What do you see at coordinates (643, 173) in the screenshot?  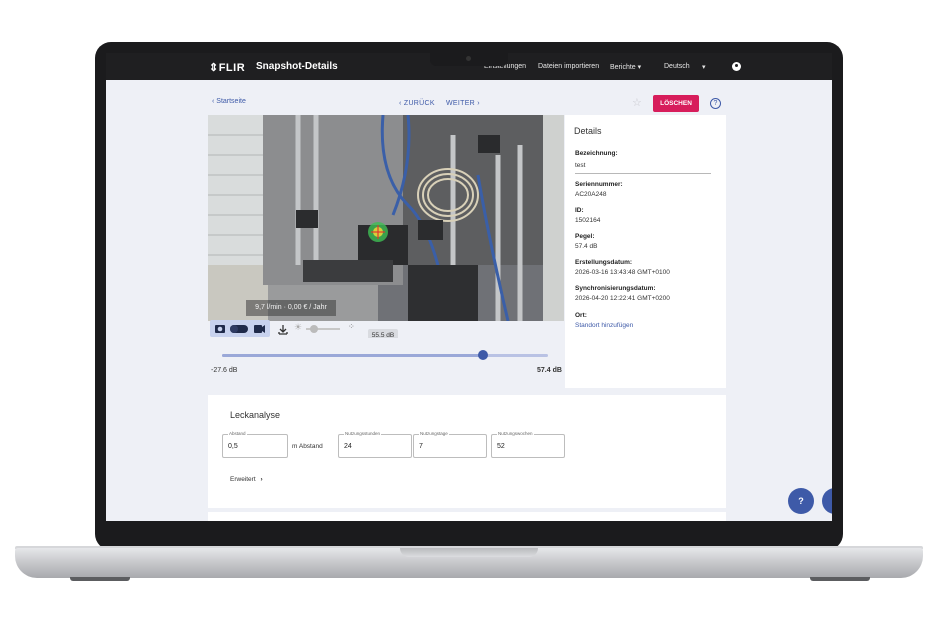 I see `name-underline` at bounding box center [643, 173].